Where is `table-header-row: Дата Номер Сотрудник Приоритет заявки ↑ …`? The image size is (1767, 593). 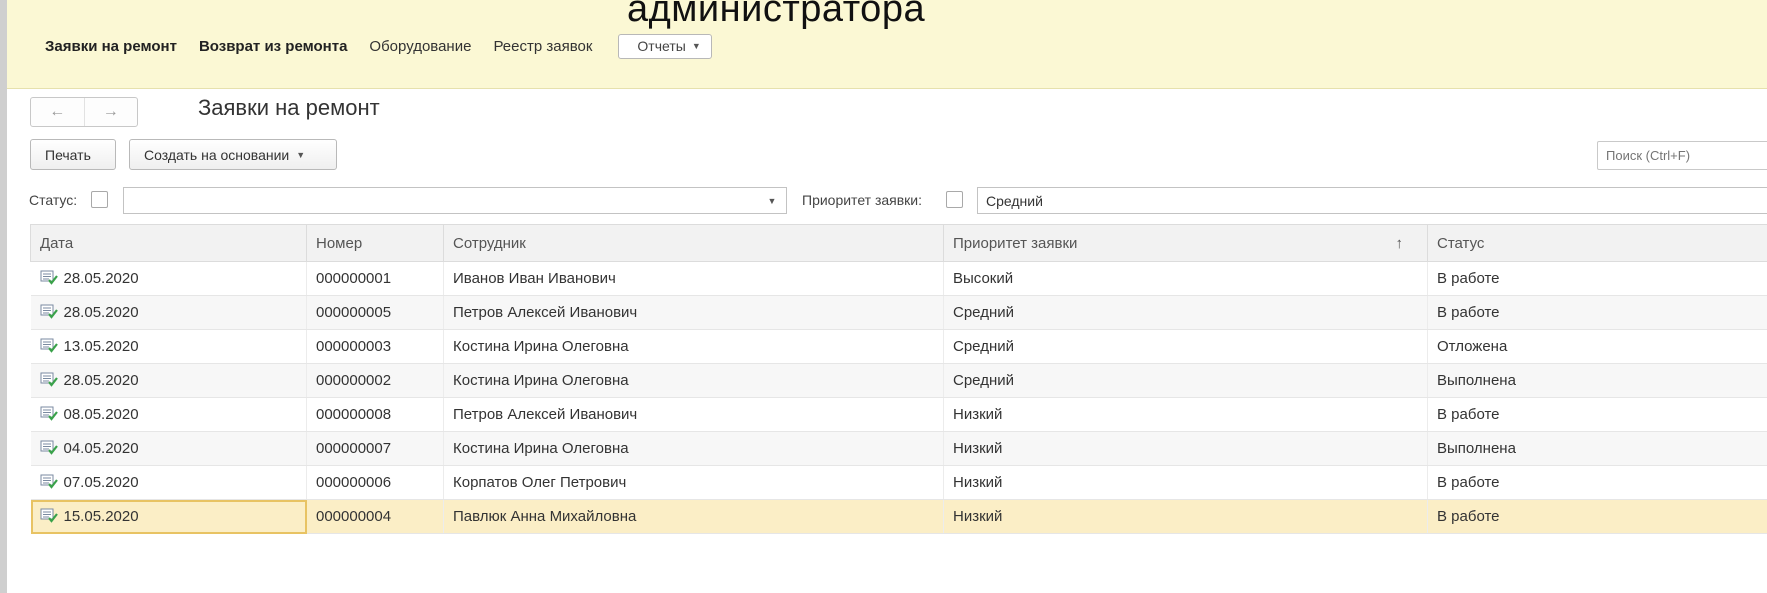 table-header-row: Дата Номер Сотрудник Приоритет заявки ↑ … is located at coordinates (898, 243).